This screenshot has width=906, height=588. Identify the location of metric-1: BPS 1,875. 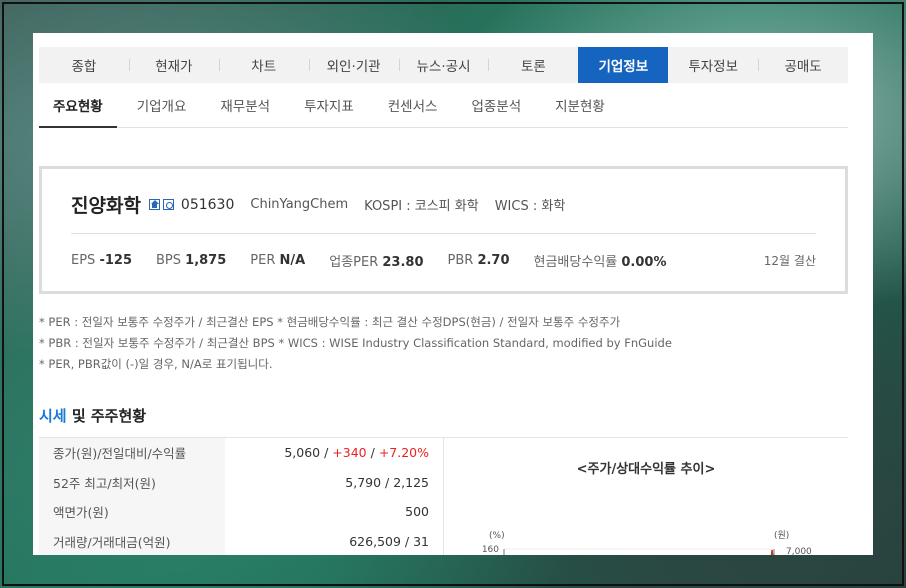
(191, 260).